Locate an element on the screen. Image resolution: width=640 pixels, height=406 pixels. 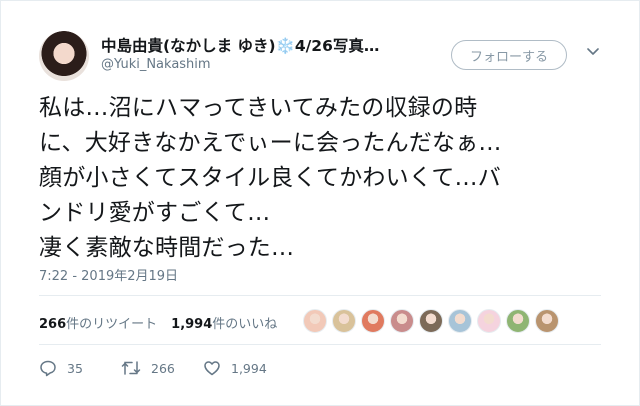
follow-button: フォローする is located at coordinates (509, 55).